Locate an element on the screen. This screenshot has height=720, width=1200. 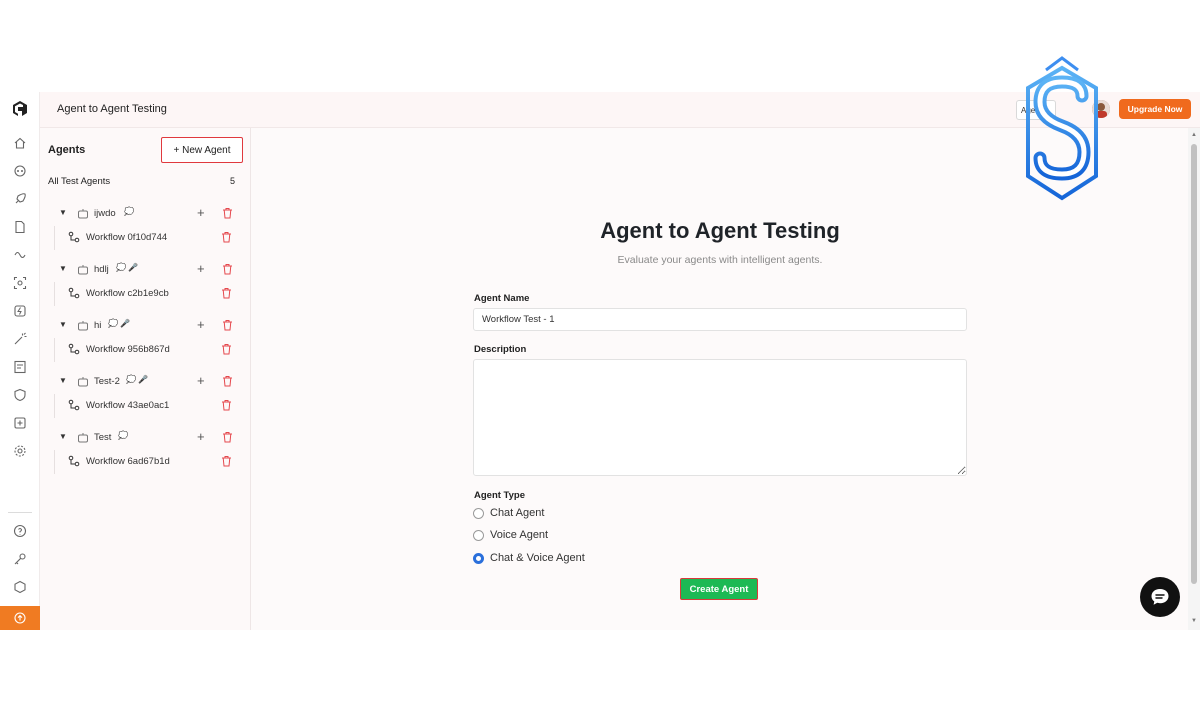
rail-divider is located at coordinates (20, 512).